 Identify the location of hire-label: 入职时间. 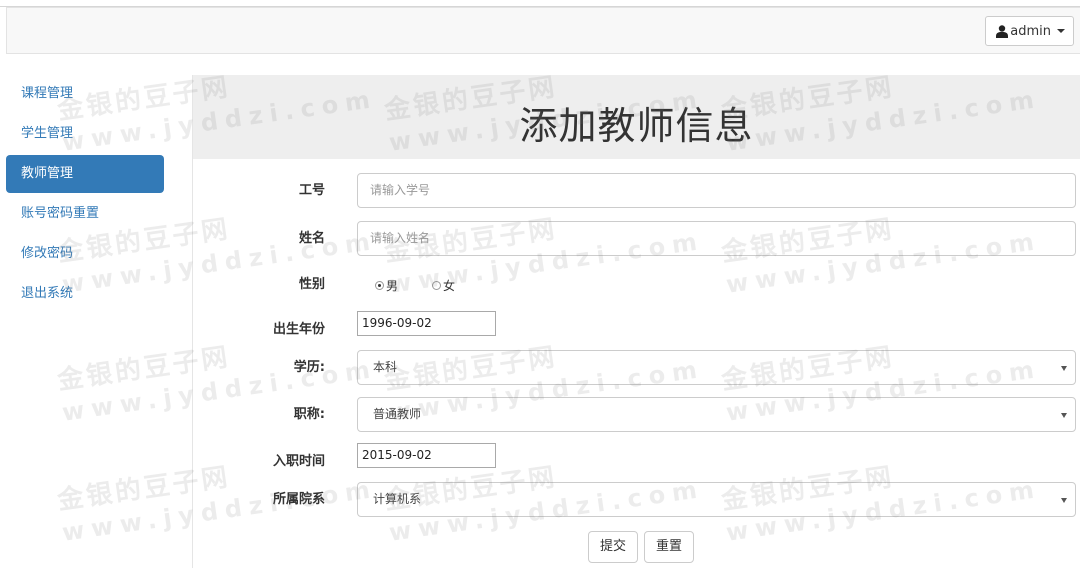
(298, 461).